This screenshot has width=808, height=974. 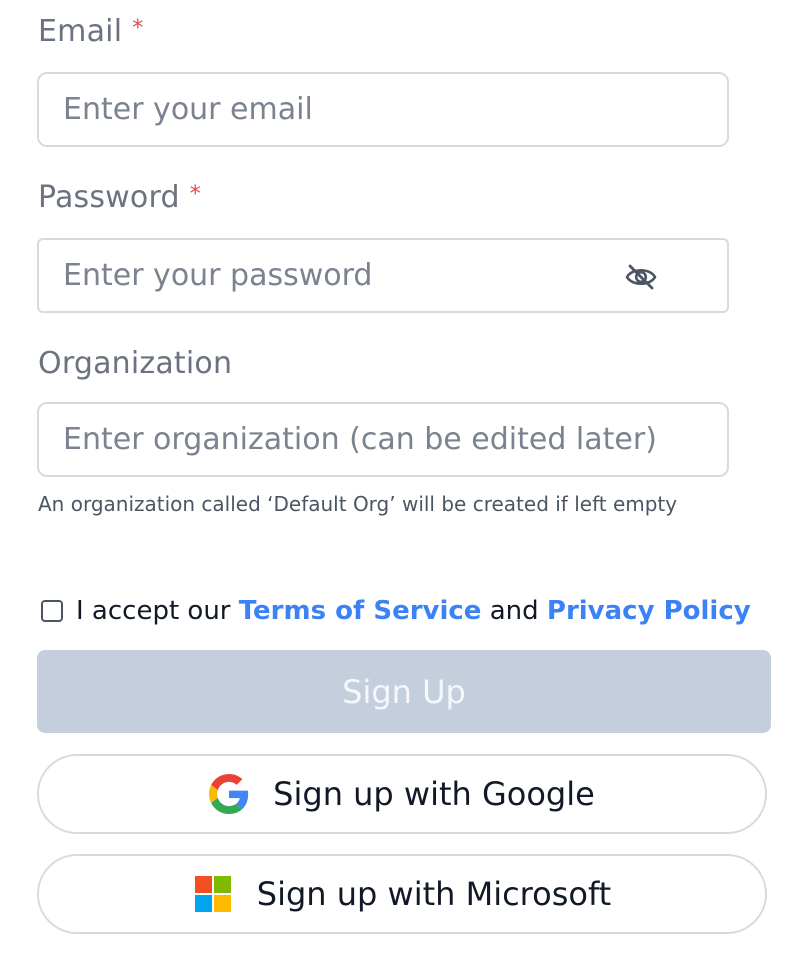 What do you see at coordinates (195, 194) in the screenshot?
I see `password-required-mark: *` at bounding box center [195, 194].